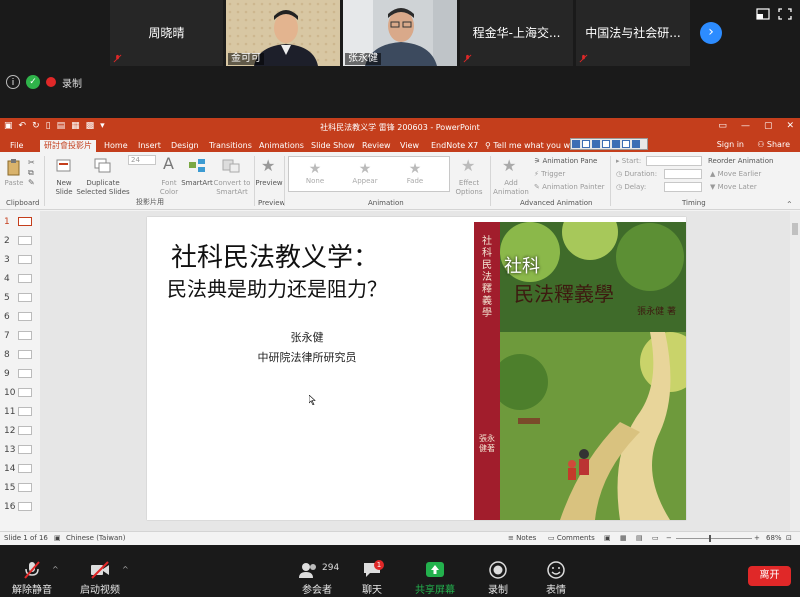 The image size is (800, 597). What do you see at coordinates (20, 393) in the screenshot?
I see `slide-thumbnail: 10` at bounding box center [20, 393].